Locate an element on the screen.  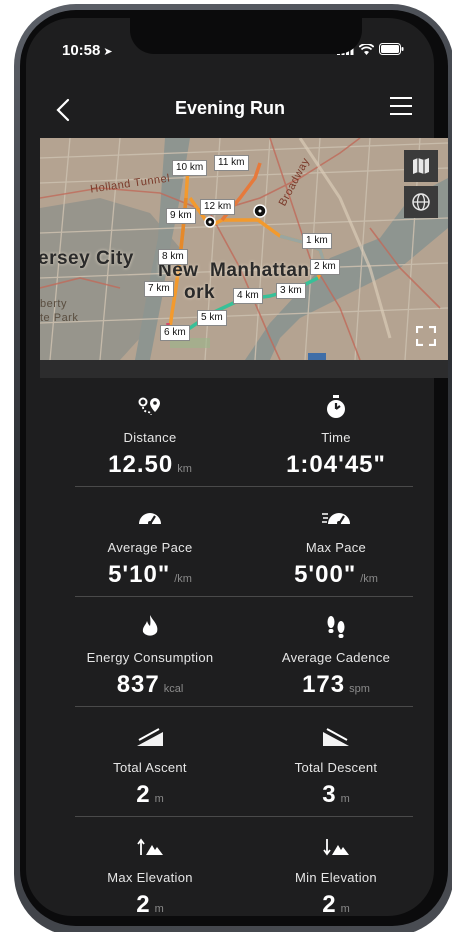
map-label-state-park: te Park is located at coordinates (59, 318).